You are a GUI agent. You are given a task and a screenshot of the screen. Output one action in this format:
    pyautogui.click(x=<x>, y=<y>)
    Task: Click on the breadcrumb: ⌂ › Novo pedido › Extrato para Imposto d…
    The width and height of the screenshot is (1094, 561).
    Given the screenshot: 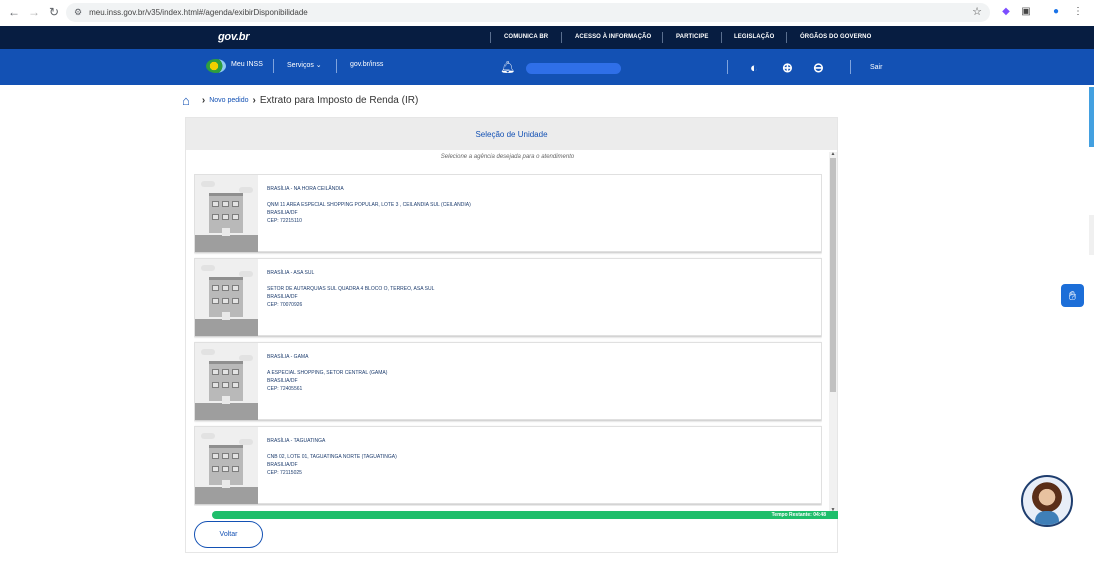 What is the action you would take?
    pyautogui.click(x=300, y=100)
    